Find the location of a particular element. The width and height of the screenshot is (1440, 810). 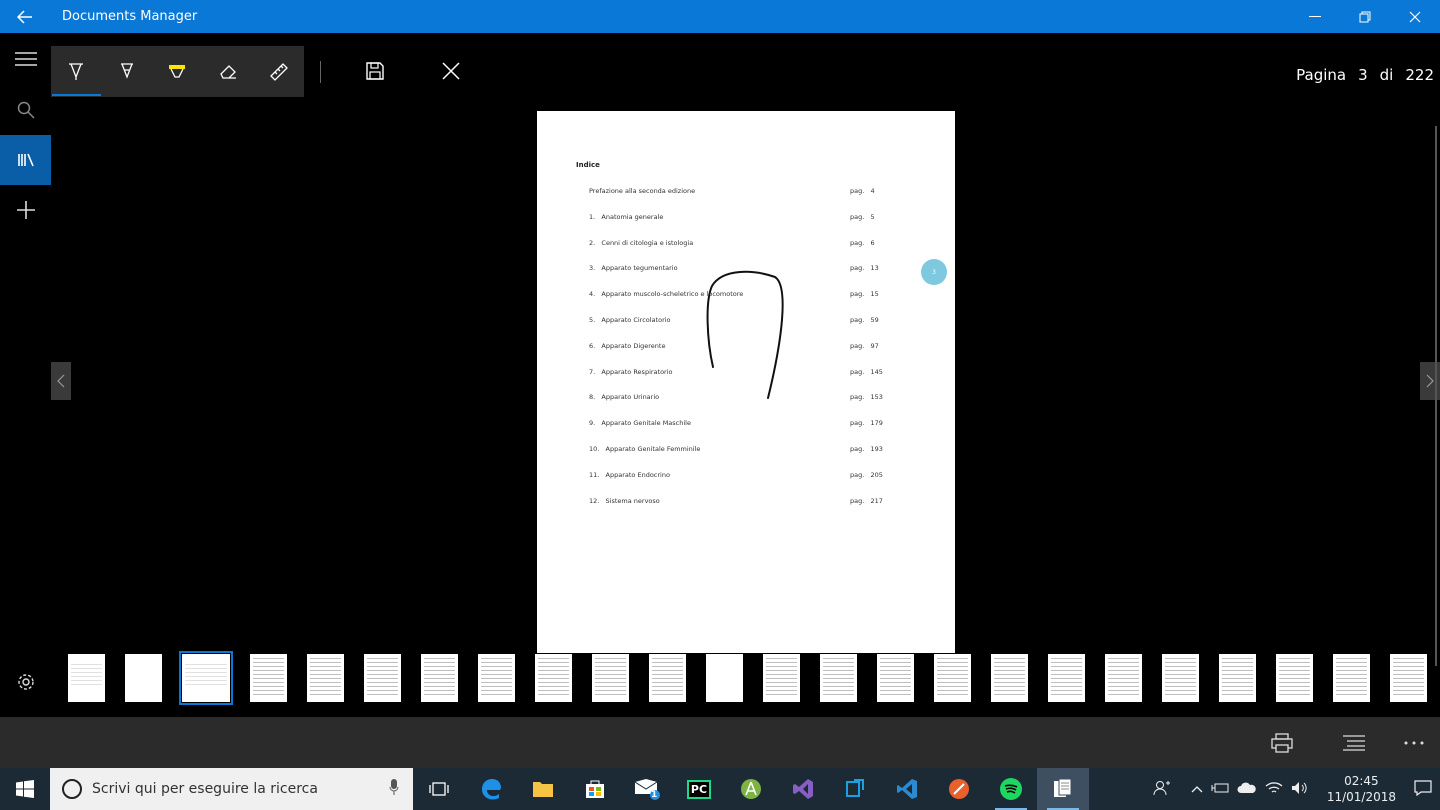

hamburger-menu-button is located at coordinates (25, 59).